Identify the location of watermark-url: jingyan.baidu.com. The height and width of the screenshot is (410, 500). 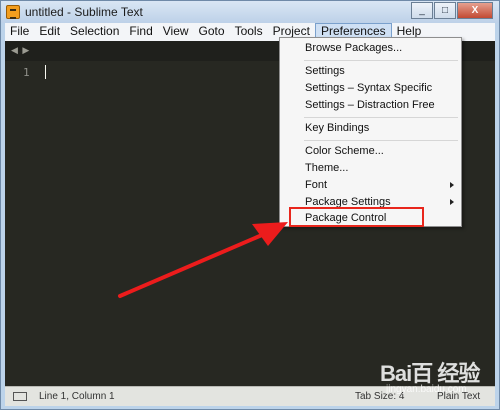
(426, 389).